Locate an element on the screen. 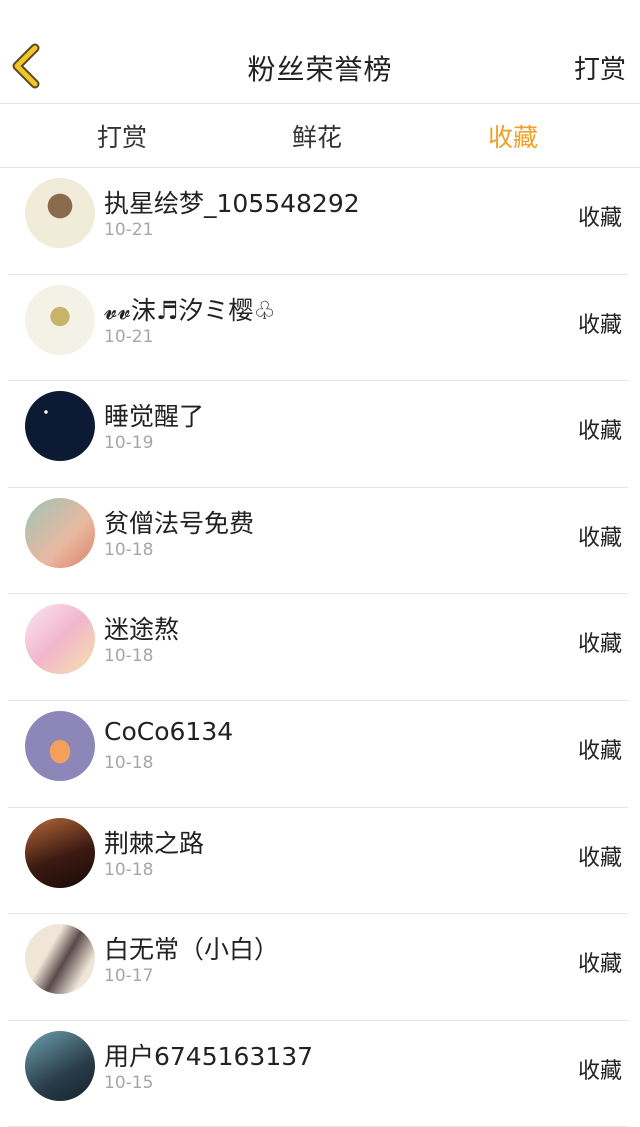 The height and width of the screenshot is (1127, 640). tab-reward: 打赏 is located at coordinates (122, 136).